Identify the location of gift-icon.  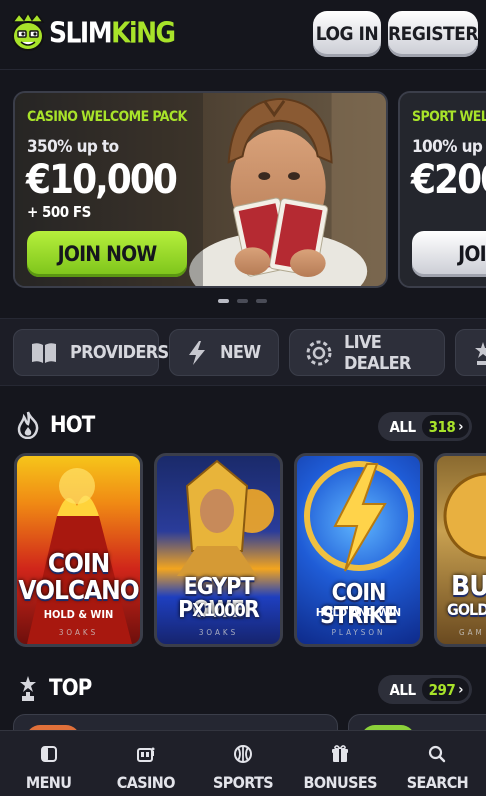
(340, 753).